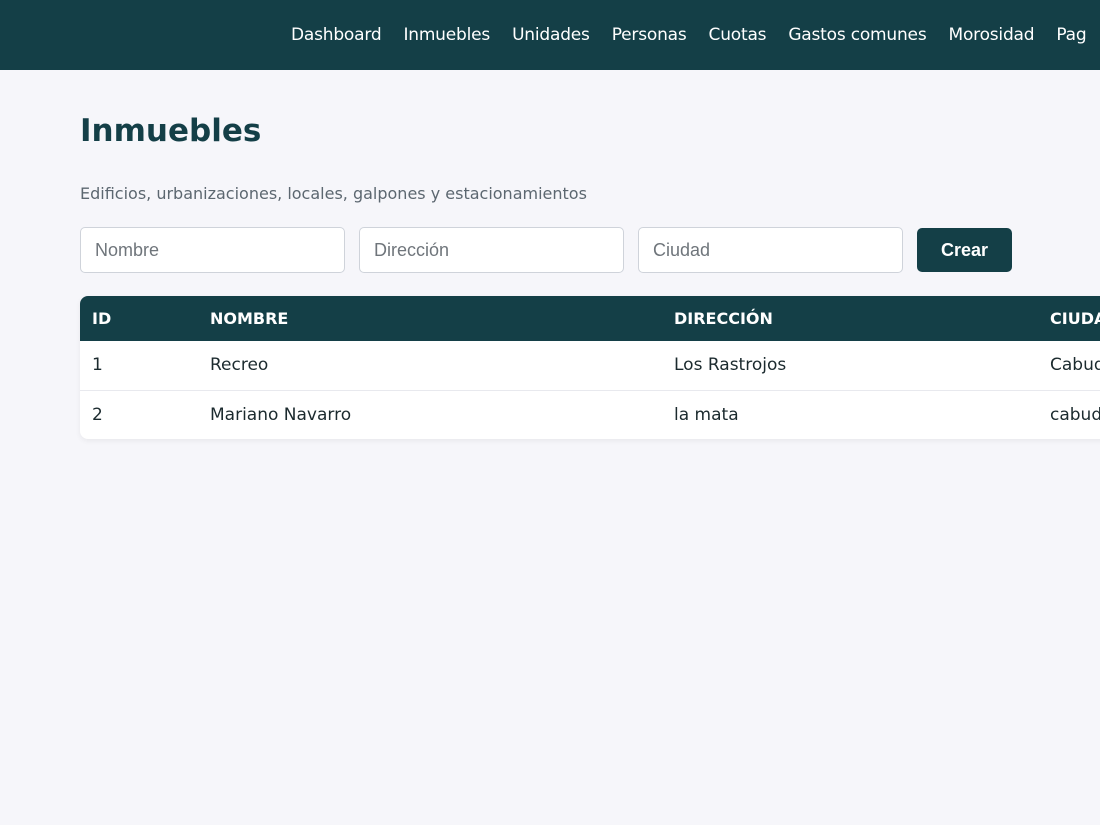  Describe the element at coordinates (723, 318) in the screenshot. I see `column-header-direccion: DIRECCIÓN` at that location.